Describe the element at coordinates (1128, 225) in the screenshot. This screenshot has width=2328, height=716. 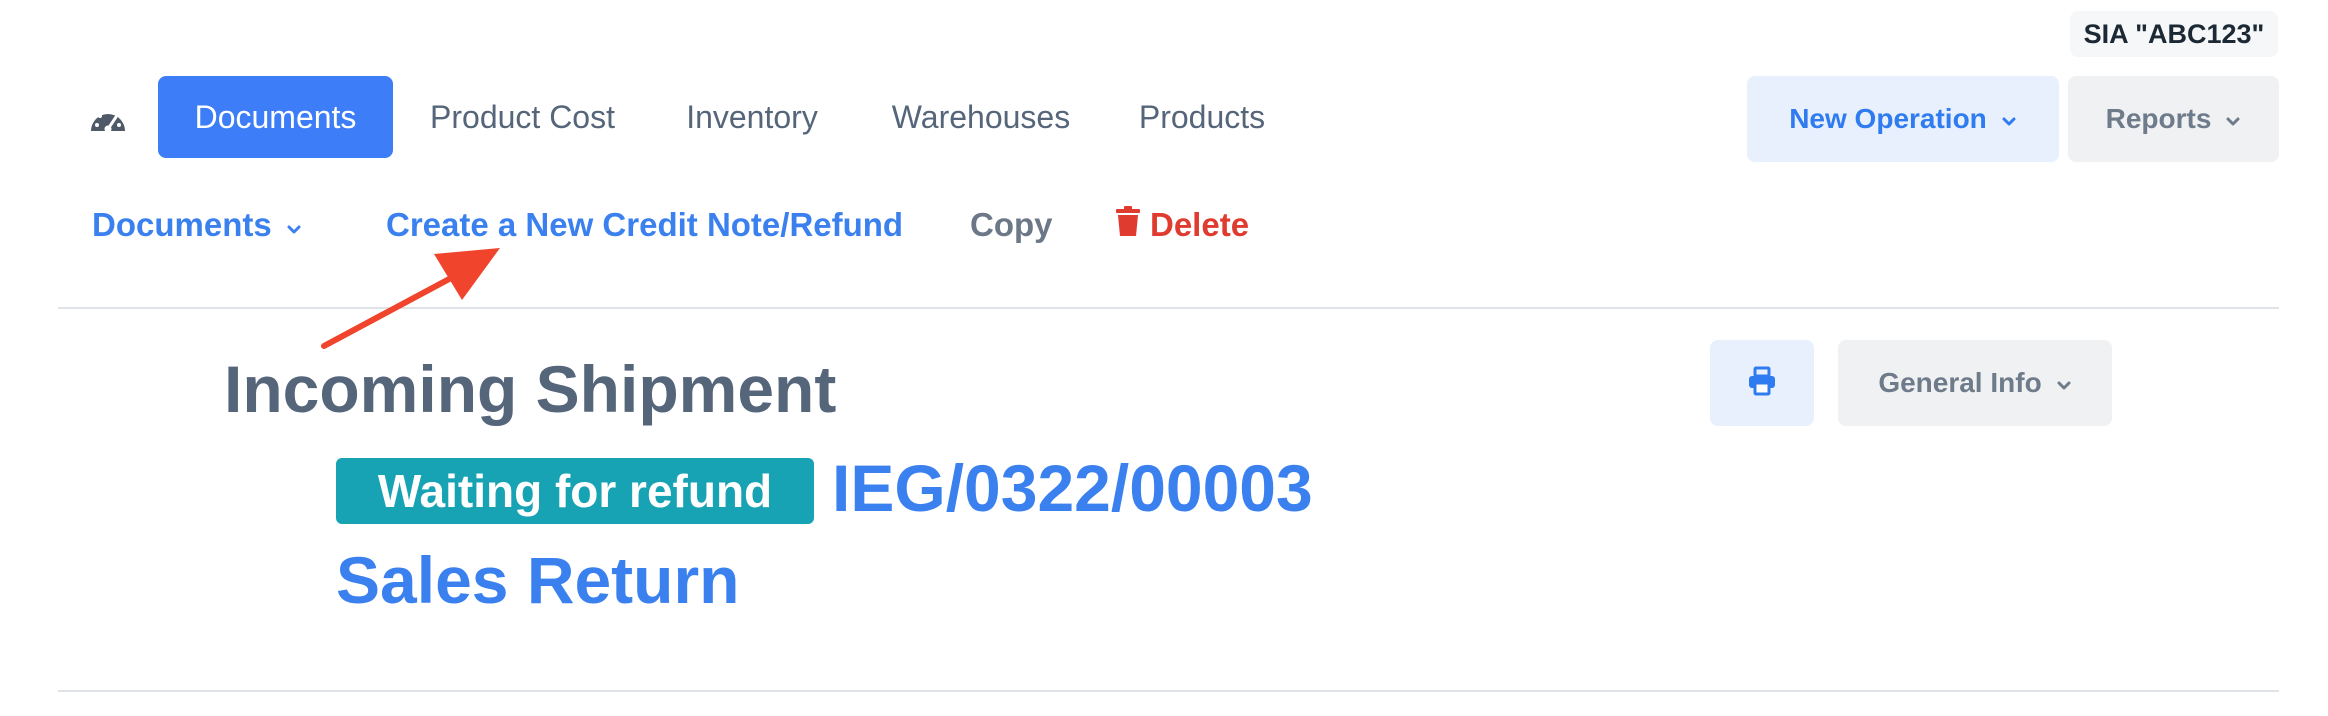
I see `trash-icon` at that location.